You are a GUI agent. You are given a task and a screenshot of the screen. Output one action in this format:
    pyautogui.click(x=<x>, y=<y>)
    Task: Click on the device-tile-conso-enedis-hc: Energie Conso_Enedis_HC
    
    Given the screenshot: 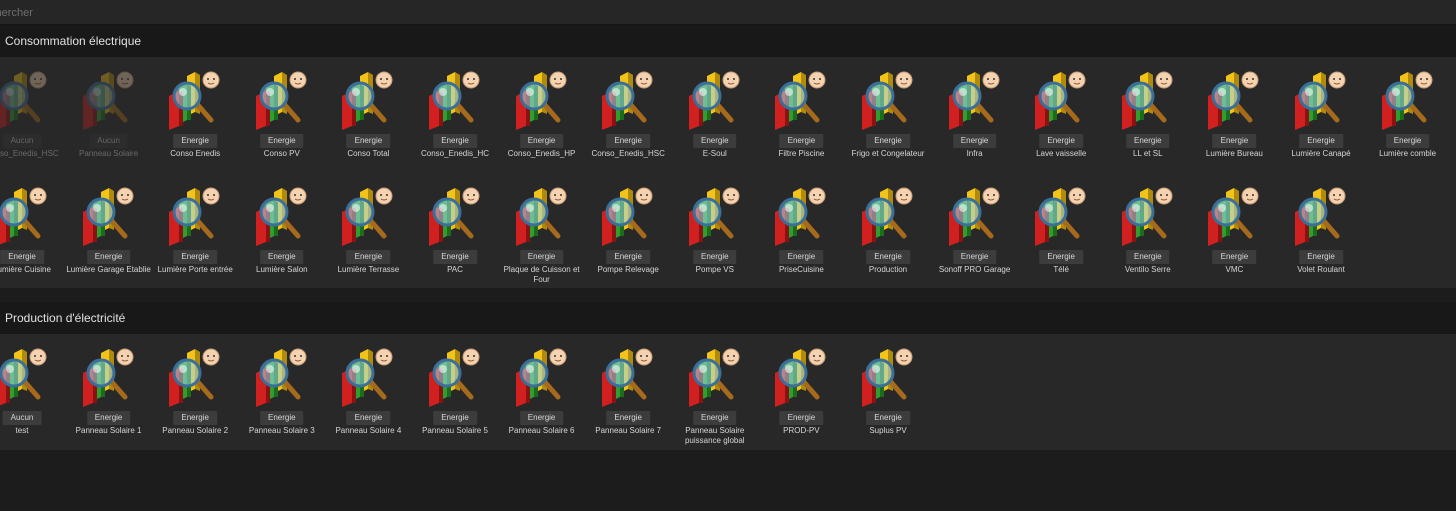 What is the action you would take?
    pyautogui.click(x=455, y=126)
    